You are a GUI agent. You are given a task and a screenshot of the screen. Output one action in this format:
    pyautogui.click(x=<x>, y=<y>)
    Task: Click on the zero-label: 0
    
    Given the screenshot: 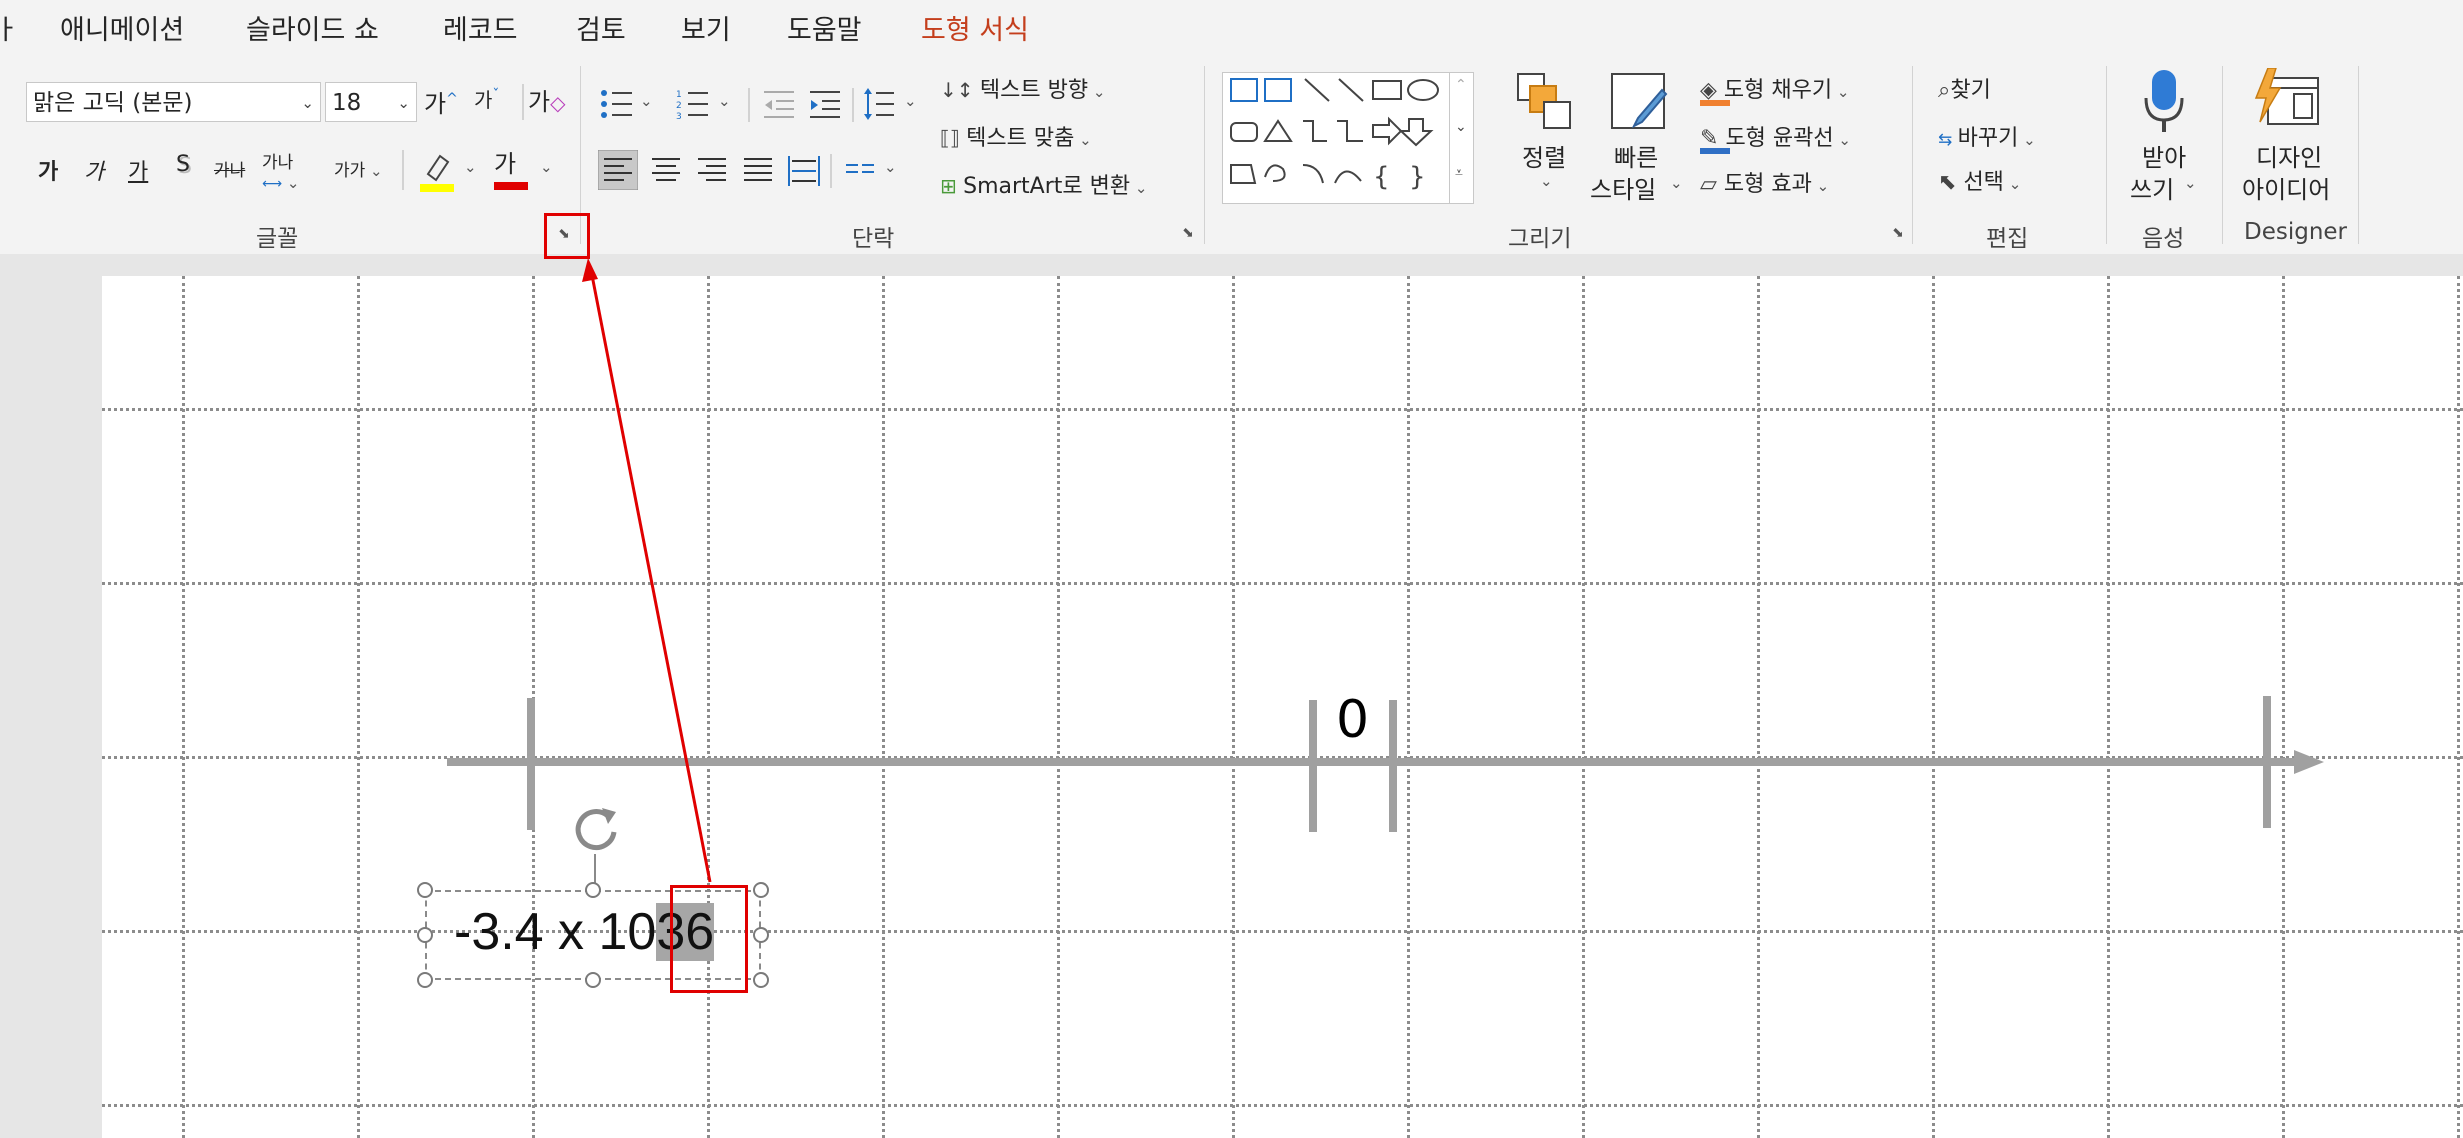 What is the action you would take?
    pyautogui.click(x=1352, y=720)
    